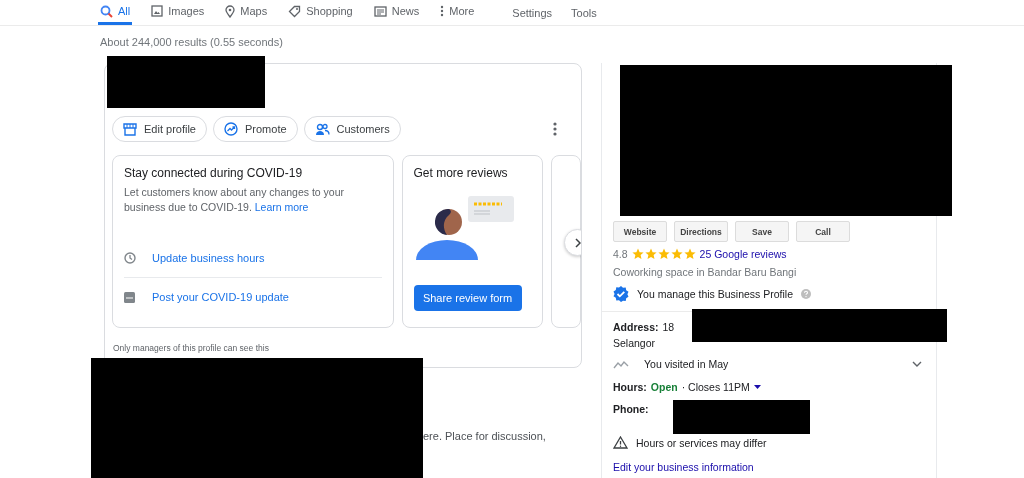  What do you see at coordinates (640, 231) in the screenshot?
I see `panel-button: Website` at bounding box center [640, 231].